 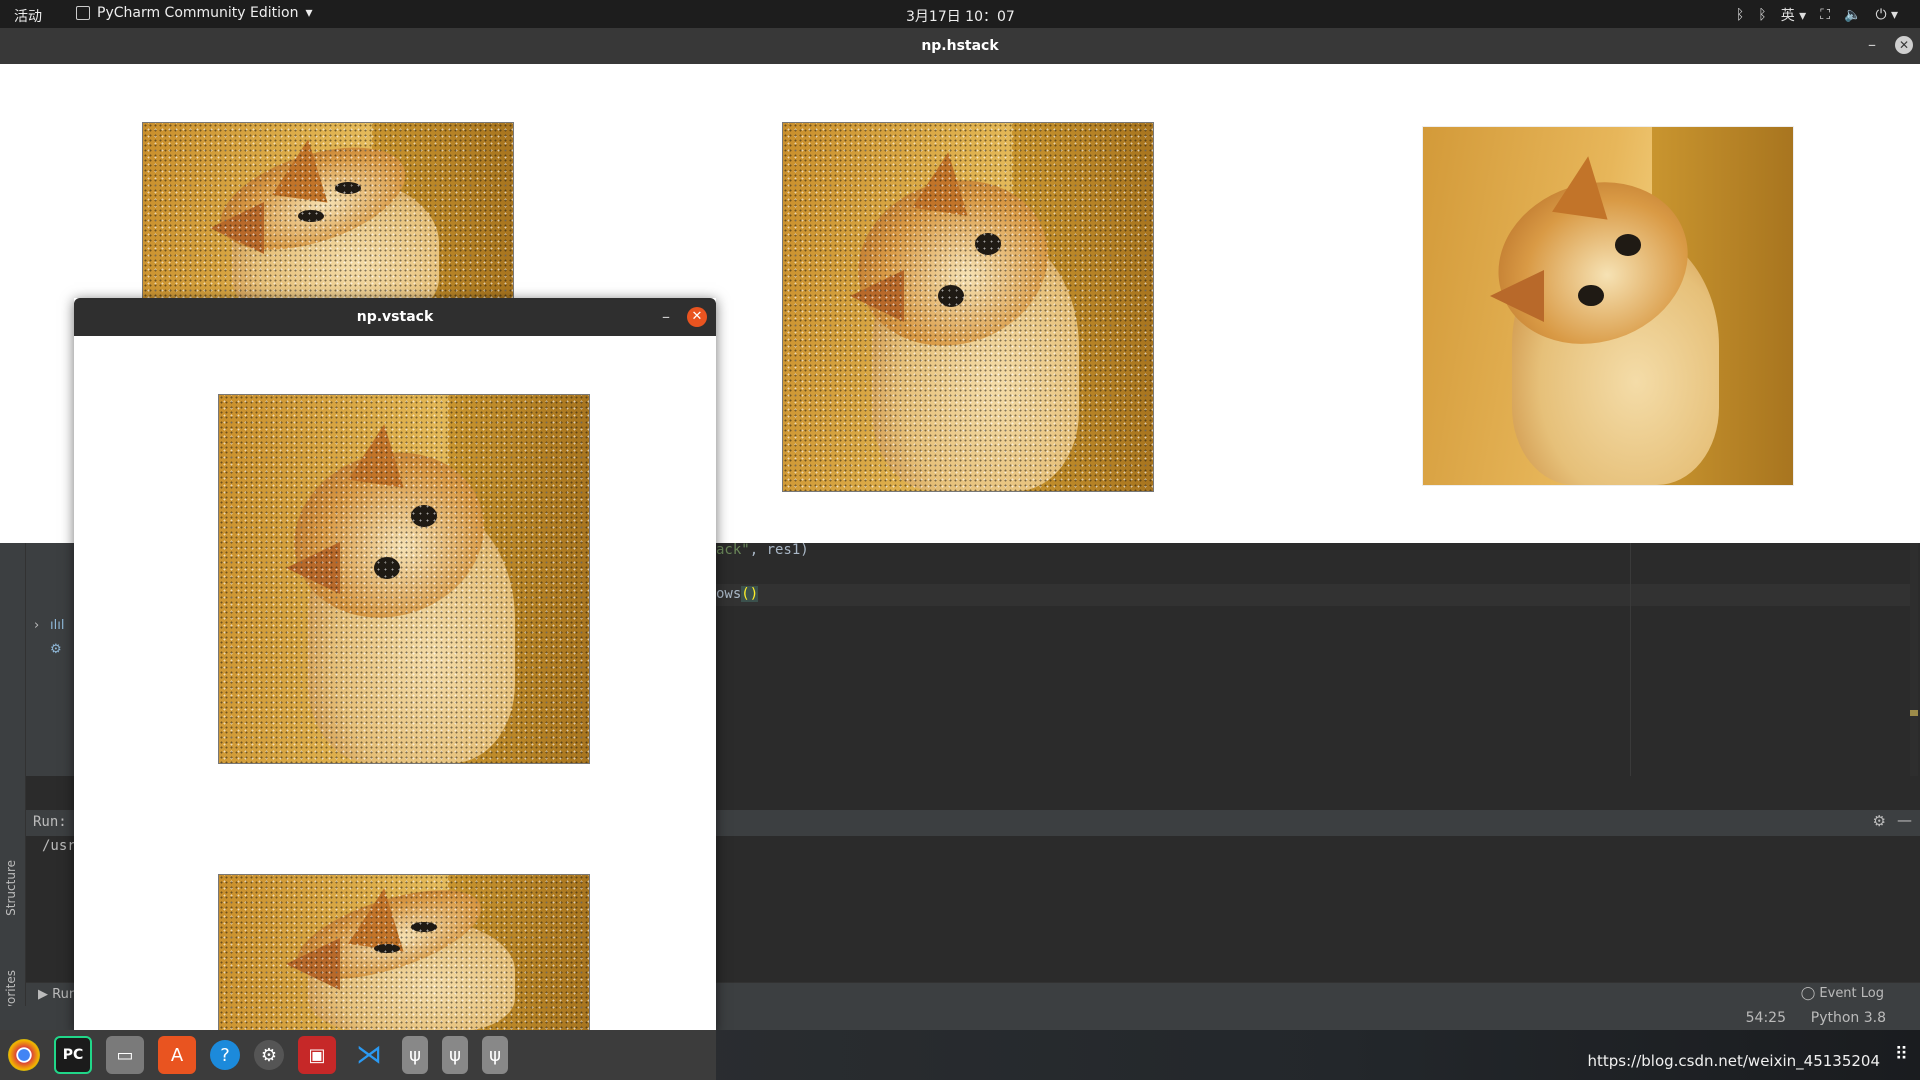 I want to click on input-method-label: 英, so click(x=1787, y=16).